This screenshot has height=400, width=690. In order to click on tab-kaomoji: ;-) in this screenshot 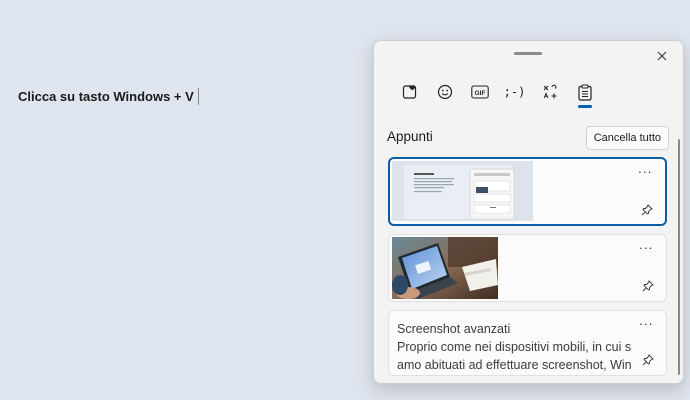, I will do `click(514, 92)`.